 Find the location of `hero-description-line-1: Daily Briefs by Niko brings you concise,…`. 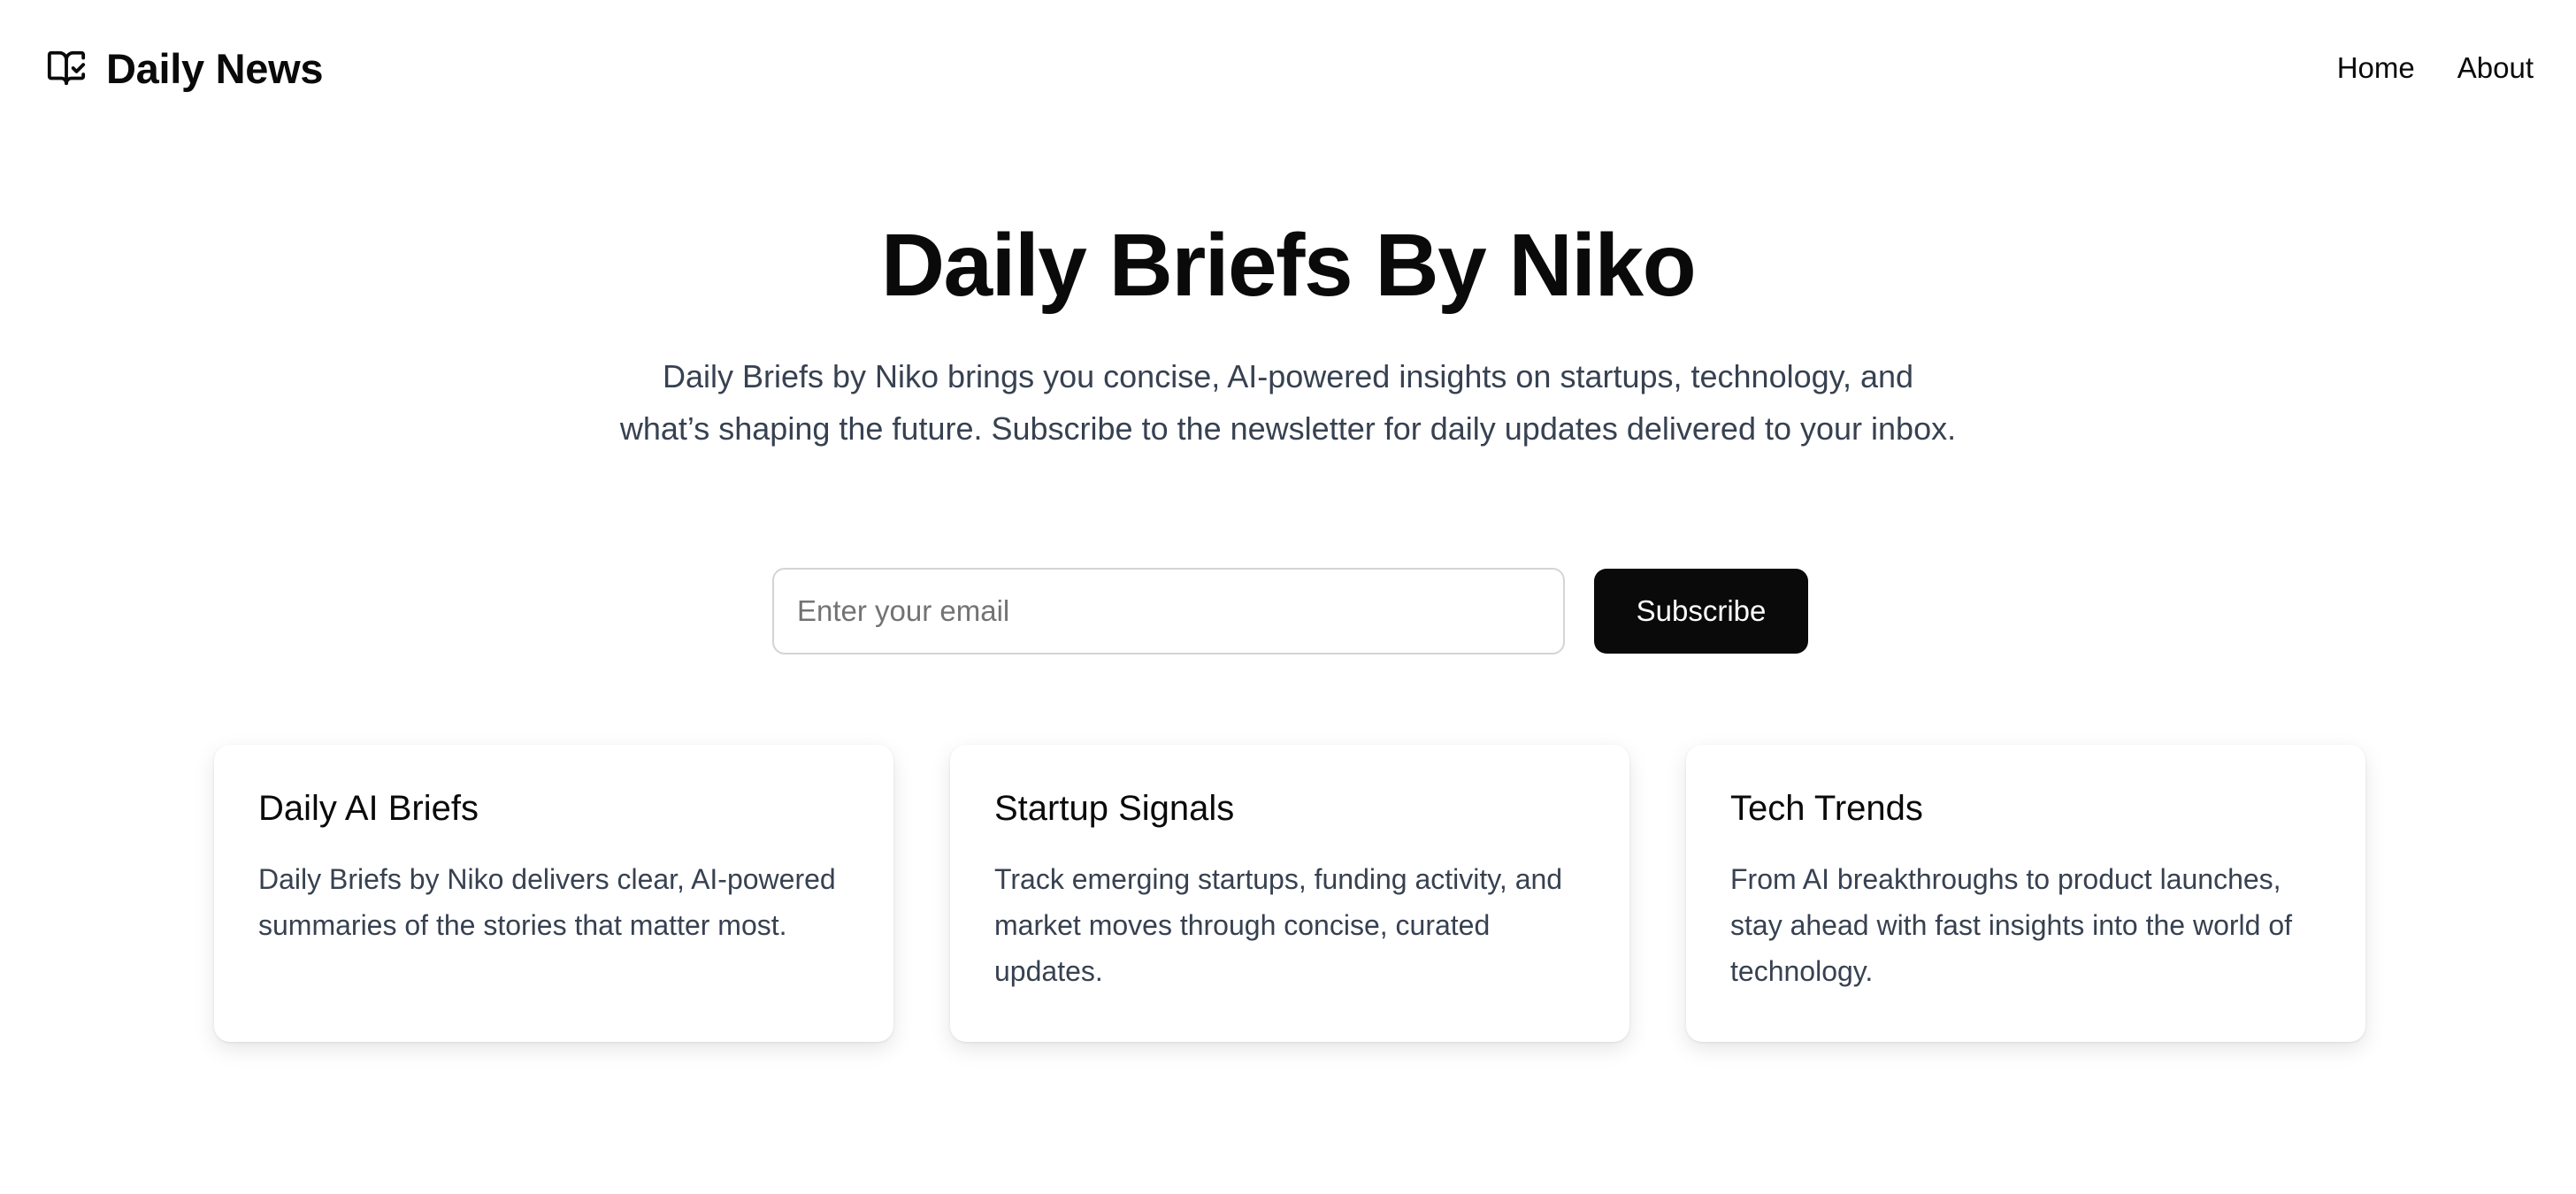

hero-description-line-1: Daily Briefs by Niko brings you concise,… is located at coordinates (1288, 376).